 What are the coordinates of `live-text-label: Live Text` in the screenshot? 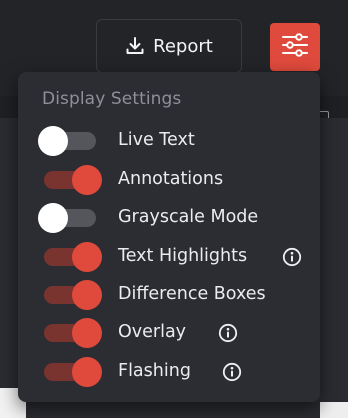 It's located at (156, 140).